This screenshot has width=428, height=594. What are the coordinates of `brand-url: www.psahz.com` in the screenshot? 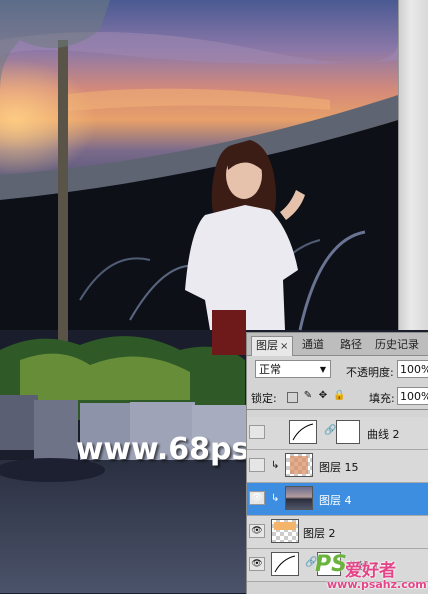 It's located at (377, 584).